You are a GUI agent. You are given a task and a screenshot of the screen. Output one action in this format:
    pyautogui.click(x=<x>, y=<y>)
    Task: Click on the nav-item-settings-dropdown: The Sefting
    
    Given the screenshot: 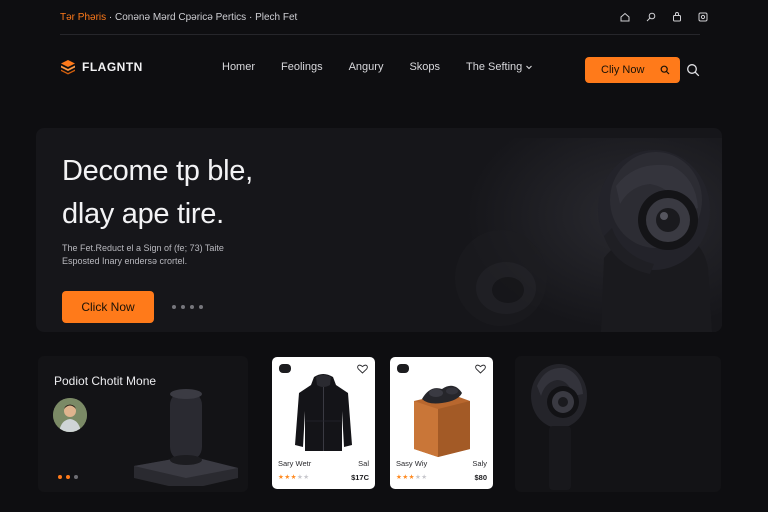 What is the action you would take?
    pyautogui.click(x=499, y=67)
    